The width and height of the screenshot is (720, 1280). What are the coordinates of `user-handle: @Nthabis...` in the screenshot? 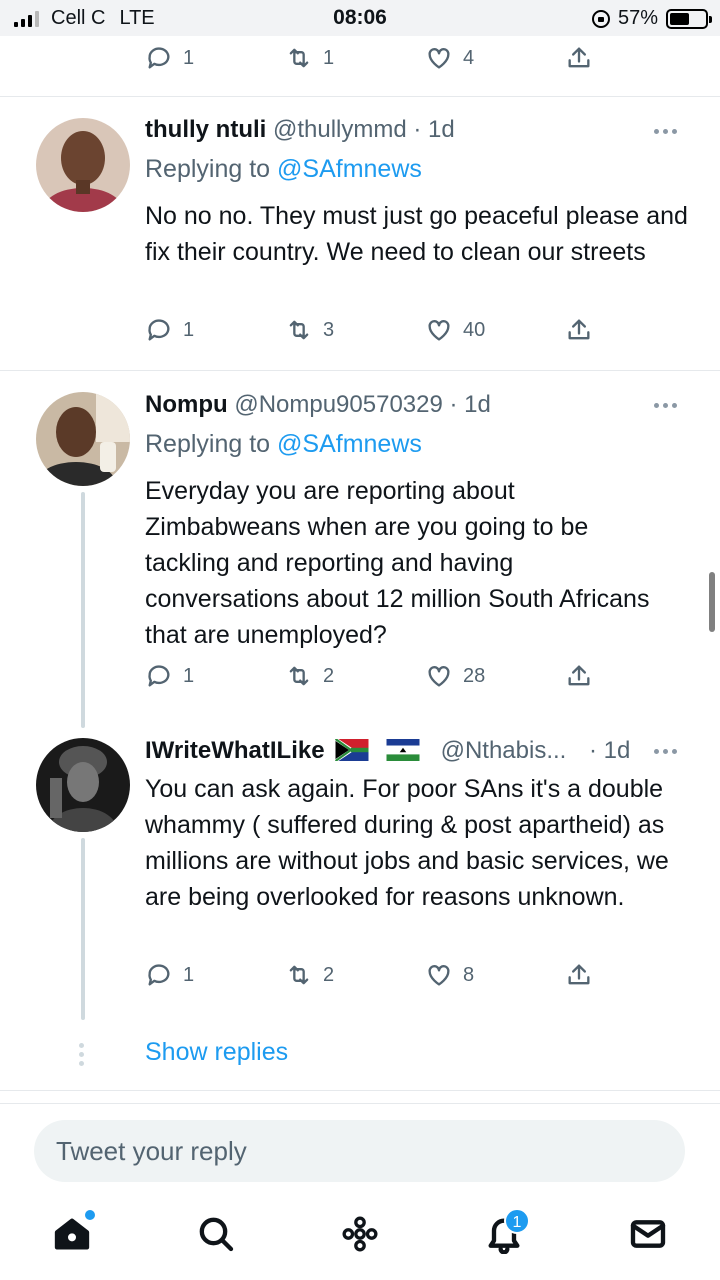 It's located at (504, 750).